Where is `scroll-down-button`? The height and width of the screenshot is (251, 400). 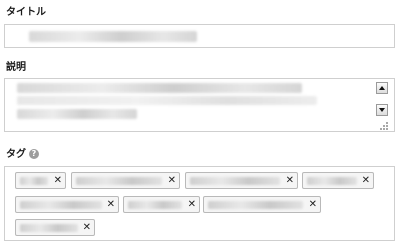 scroll-down-button is located at coordinates (382, 110).